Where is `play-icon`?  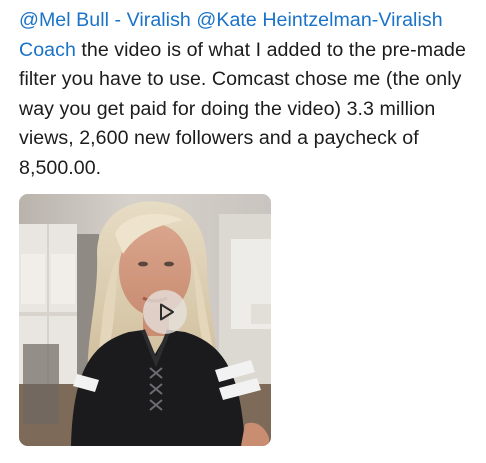
play-icon is located at coordinates (166, 312).